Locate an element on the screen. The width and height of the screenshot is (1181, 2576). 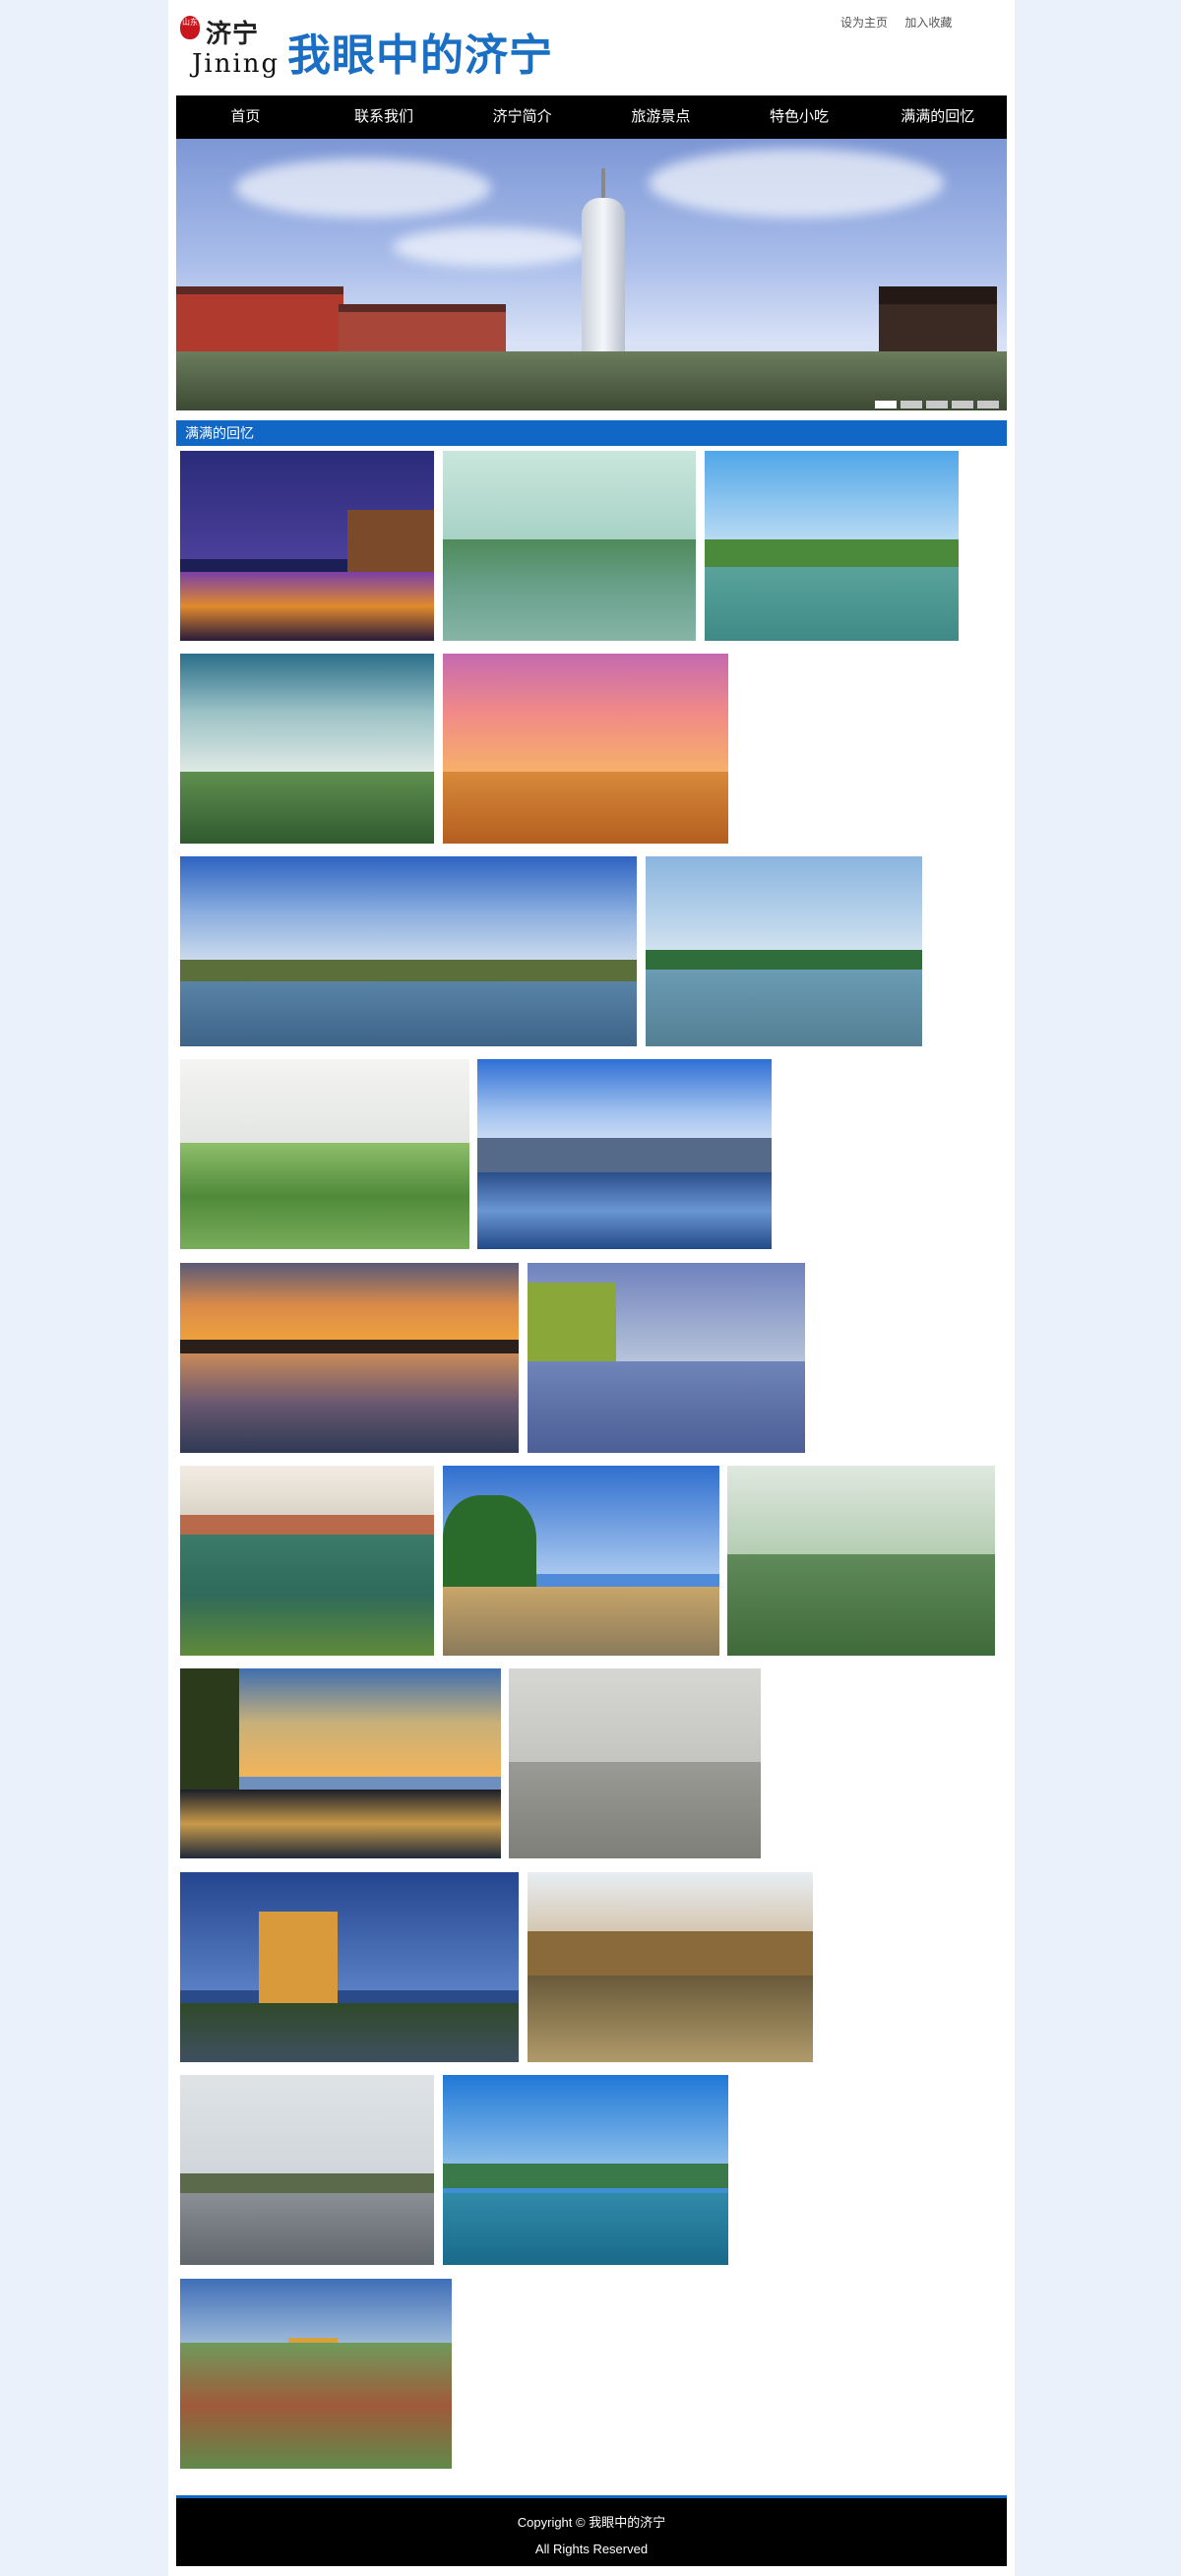
site-footer: Copyright © 我眼中的济宁 All Rights Reserved is located at coordinates (591, 2530).